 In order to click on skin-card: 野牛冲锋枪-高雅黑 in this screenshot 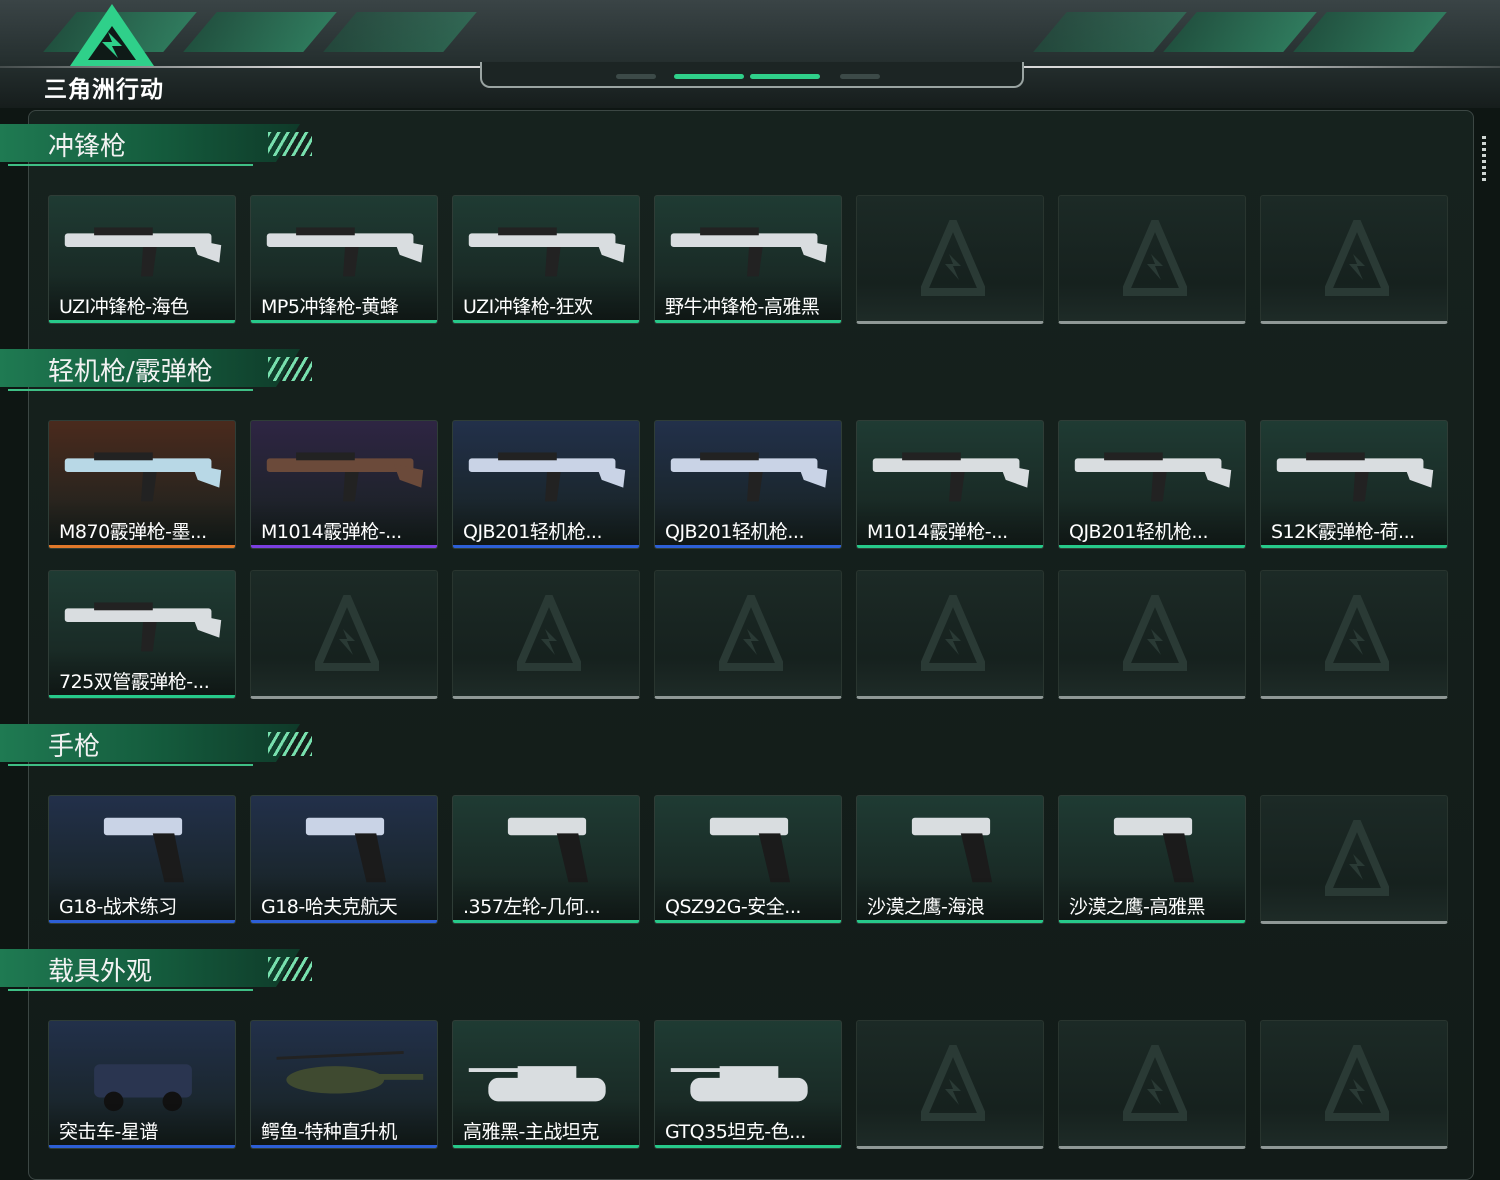, I will do `click(748, 259)`.